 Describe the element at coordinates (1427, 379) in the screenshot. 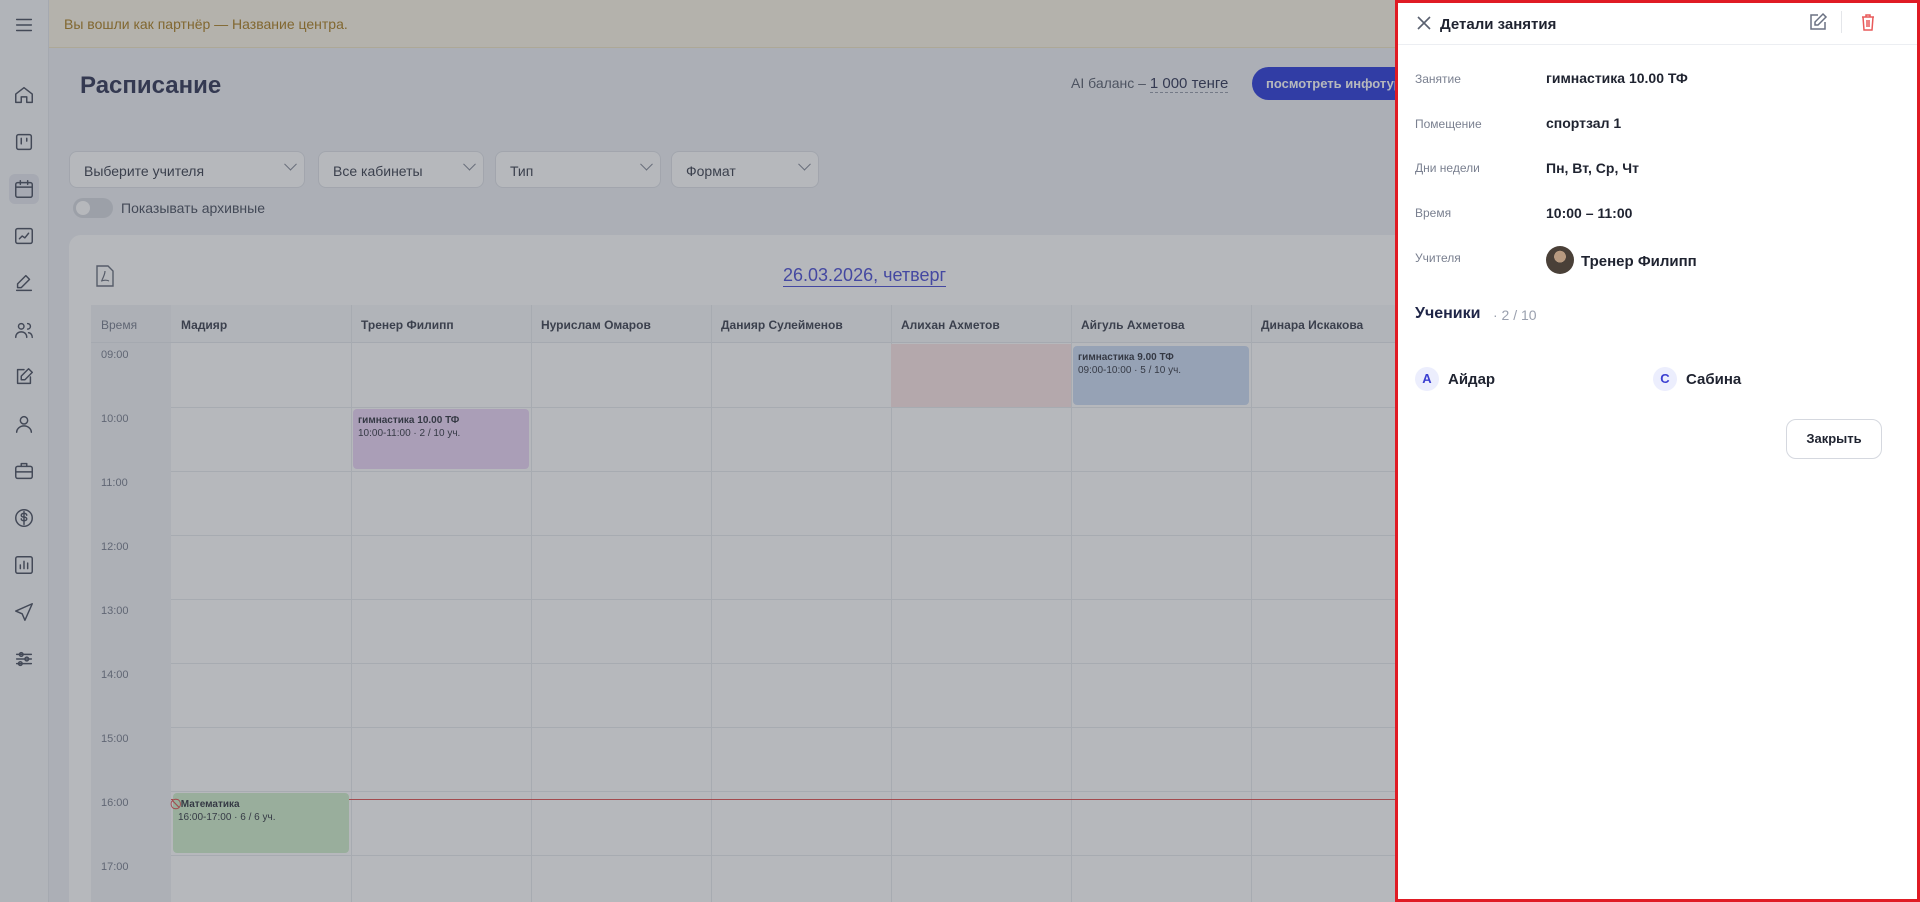

I see `student-initial-badge: А` at that location.